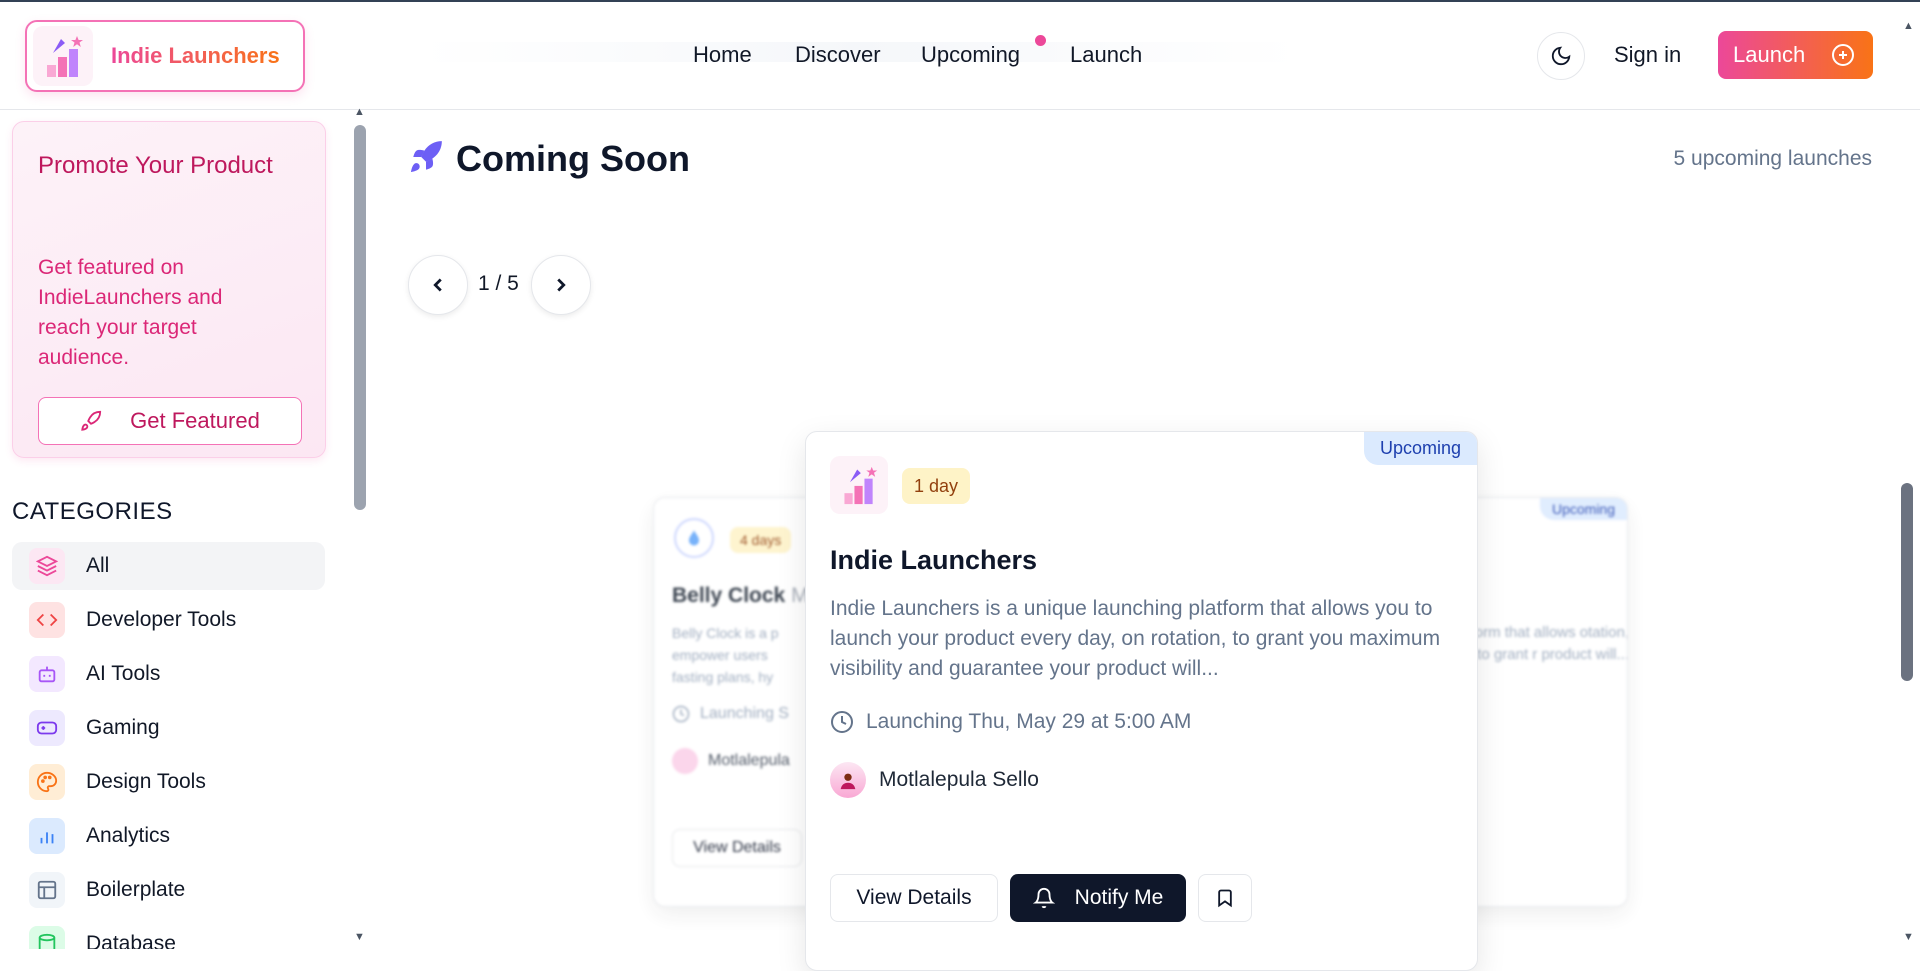  I want to click on get-featured-label: Get Featured, so click(195, 420).